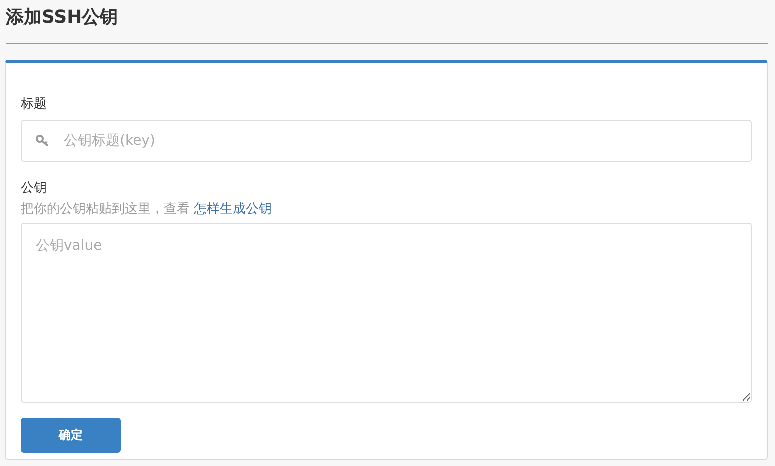 Image resolution: width=775 pixels, height=466 pixels. What do you see at coordinates (233, 209) in the screenshot?
I see `help-link: 怎样生成公钥` at bounding box center [233, 209].